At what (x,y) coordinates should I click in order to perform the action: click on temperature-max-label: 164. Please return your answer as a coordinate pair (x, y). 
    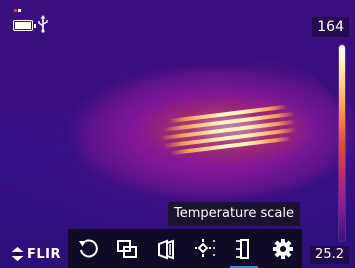
    Looking at the image, I should click on (330, 27).